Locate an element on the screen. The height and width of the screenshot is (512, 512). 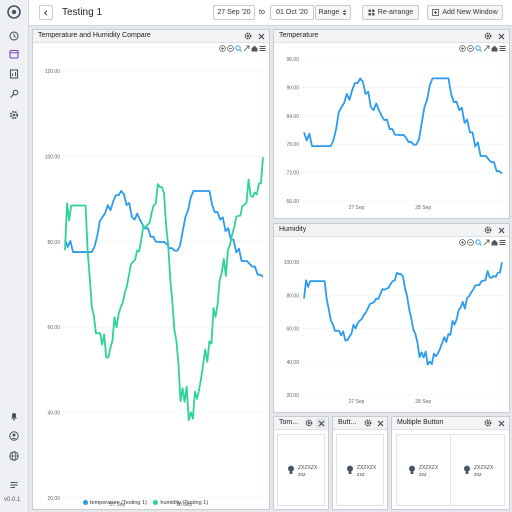
y-tick-label: 78.00 is located at coordinates (292, 145).